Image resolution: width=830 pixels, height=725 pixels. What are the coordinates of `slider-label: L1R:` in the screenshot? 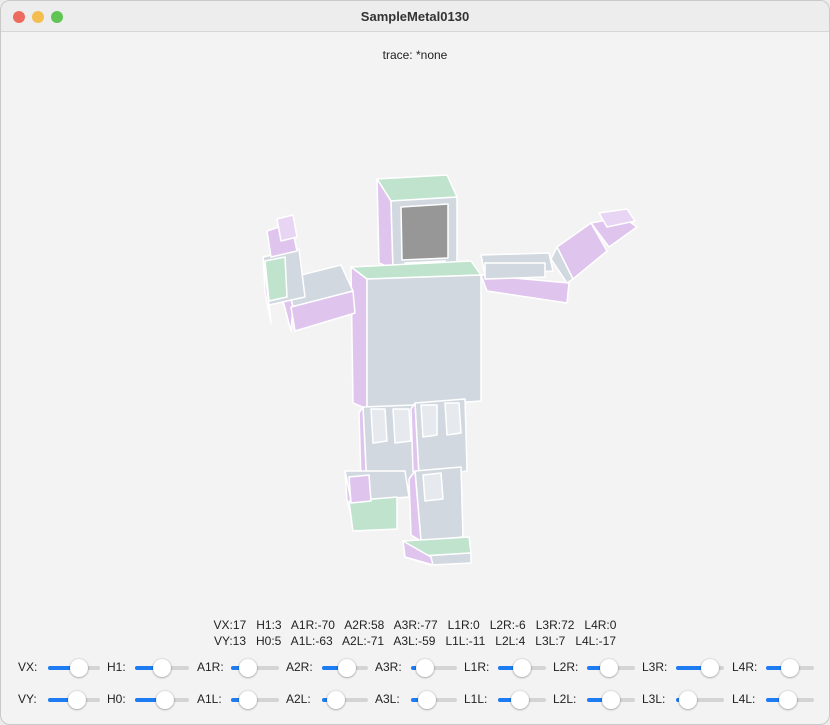 It's located at (477, 667).